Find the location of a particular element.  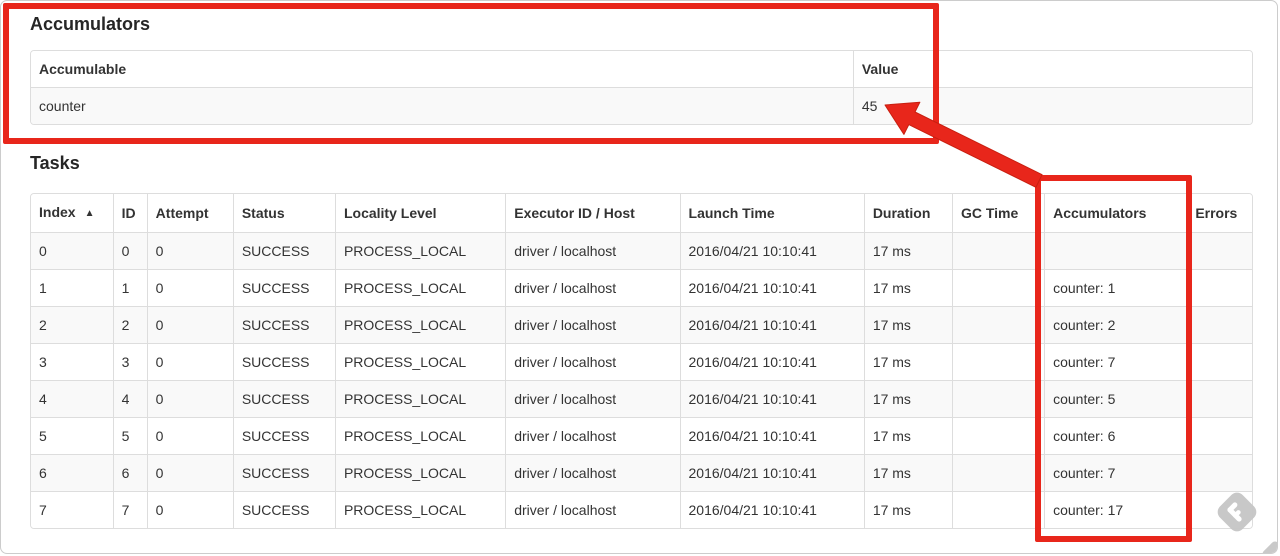

cell-index: 4 is located at coordinates (72, 399).